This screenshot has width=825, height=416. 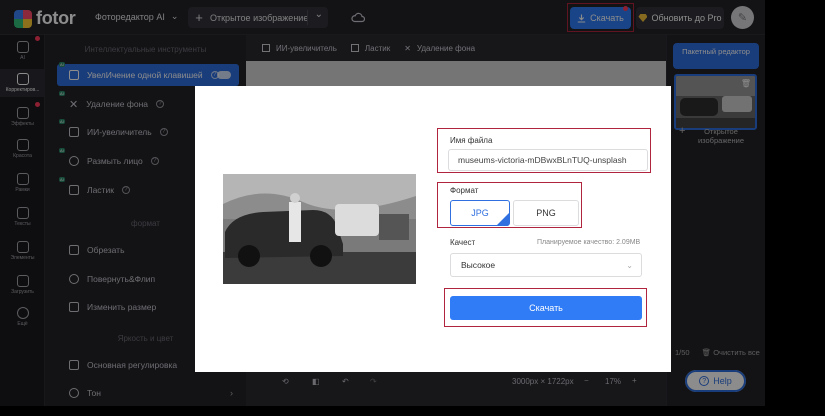 I want to click on quality-value: Высокое, so click(x=478, y=265).